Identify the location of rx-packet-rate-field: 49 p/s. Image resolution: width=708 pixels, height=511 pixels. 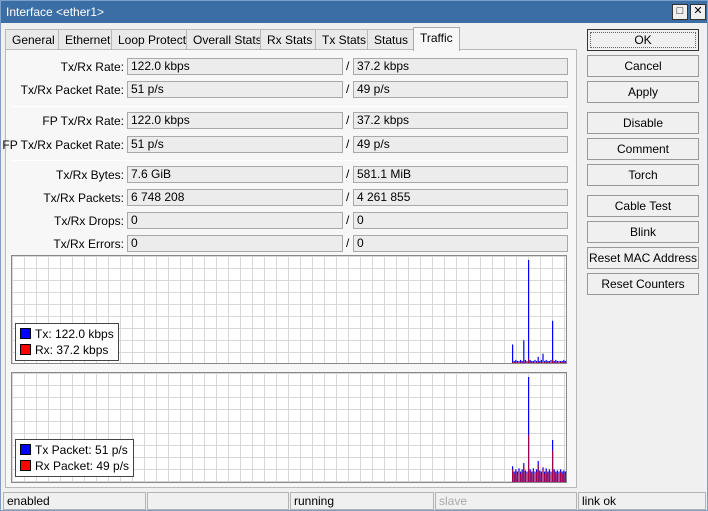
(460, 89).